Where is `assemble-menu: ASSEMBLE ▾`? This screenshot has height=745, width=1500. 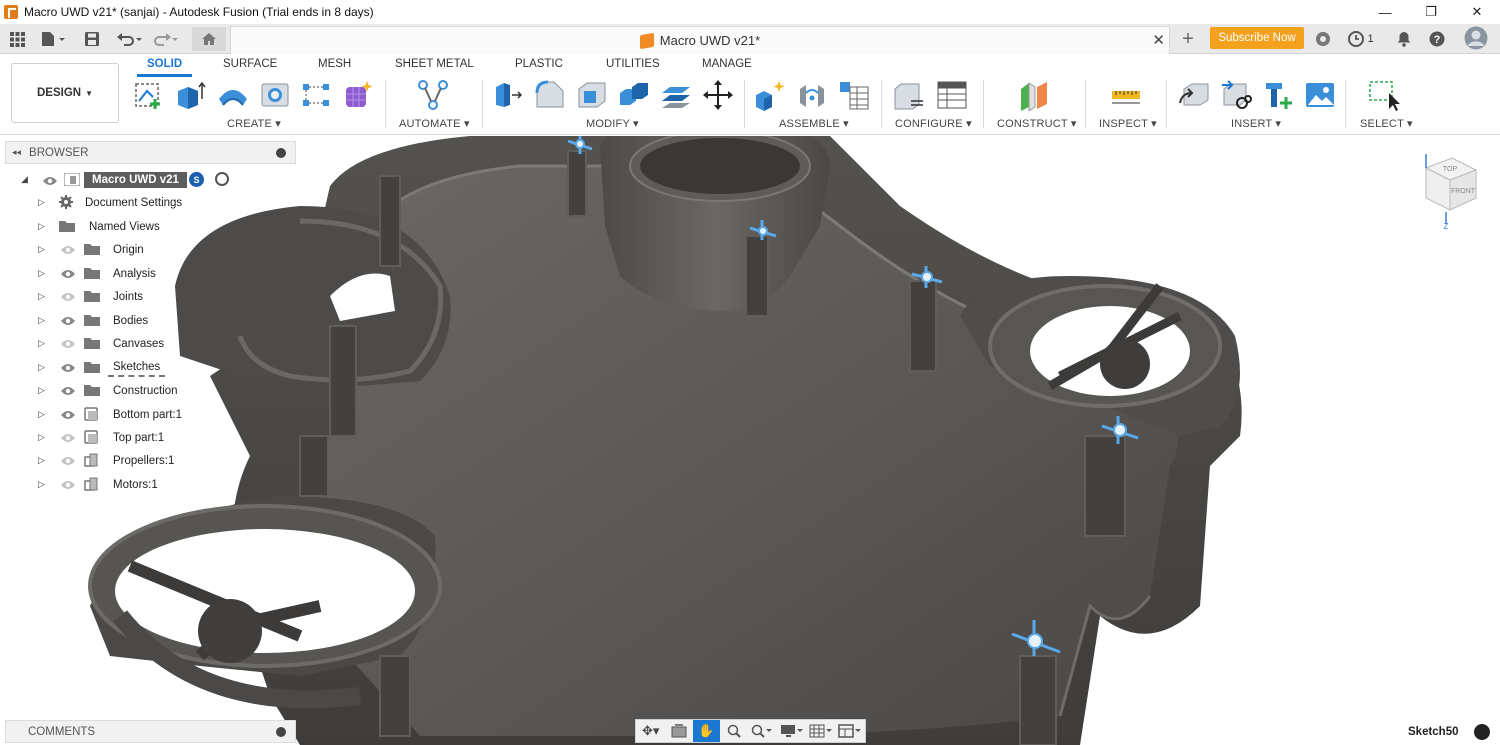
assemble-menu: ASSEMBLE ▾ is located at coordinates (814, 123).